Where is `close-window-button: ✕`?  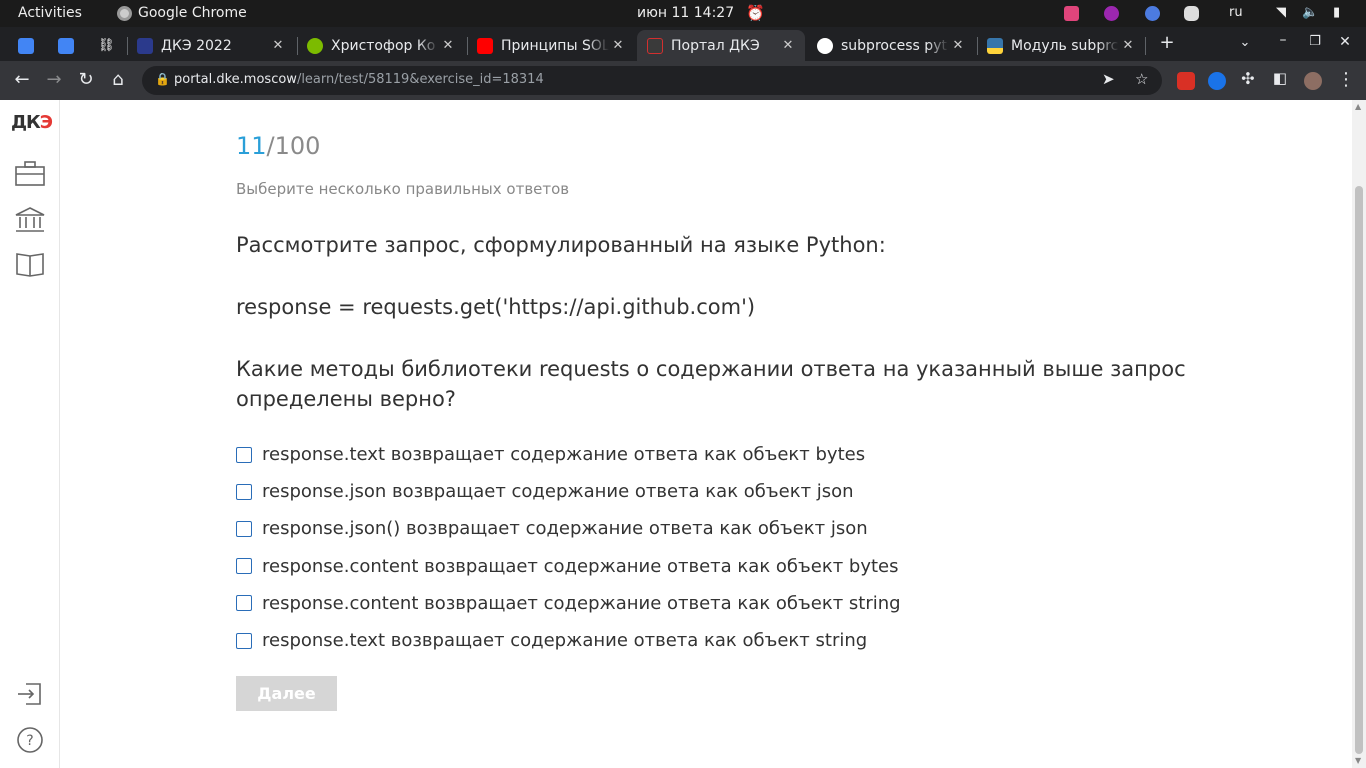
close-window-button: ✕ is located at coordinates (1345, 42).